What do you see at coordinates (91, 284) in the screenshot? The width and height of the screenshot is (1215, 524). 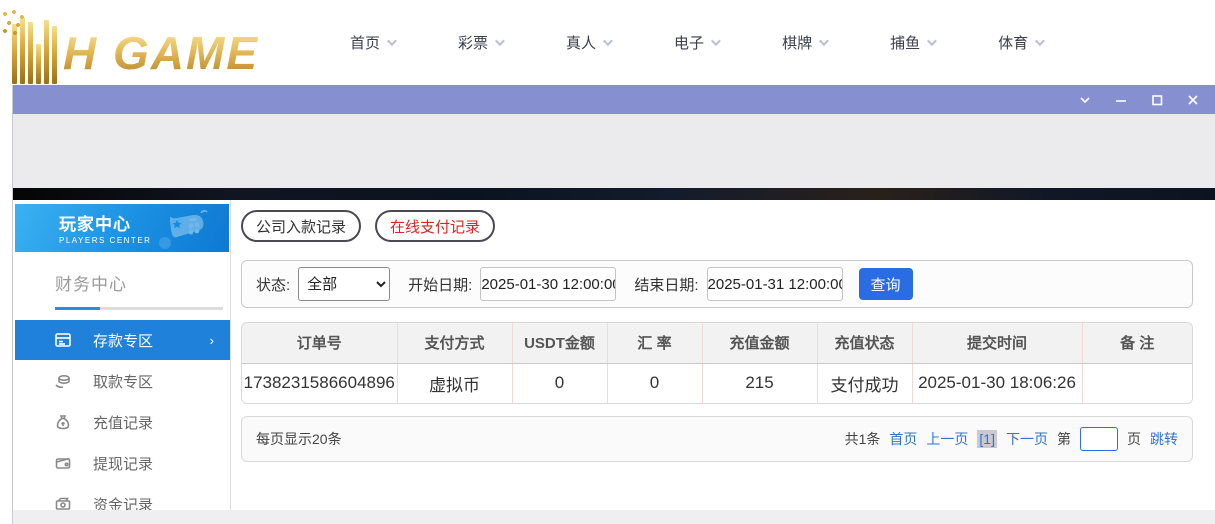 I see `sidebar-section-title: 财务中心` at bounding box center [91, 284].